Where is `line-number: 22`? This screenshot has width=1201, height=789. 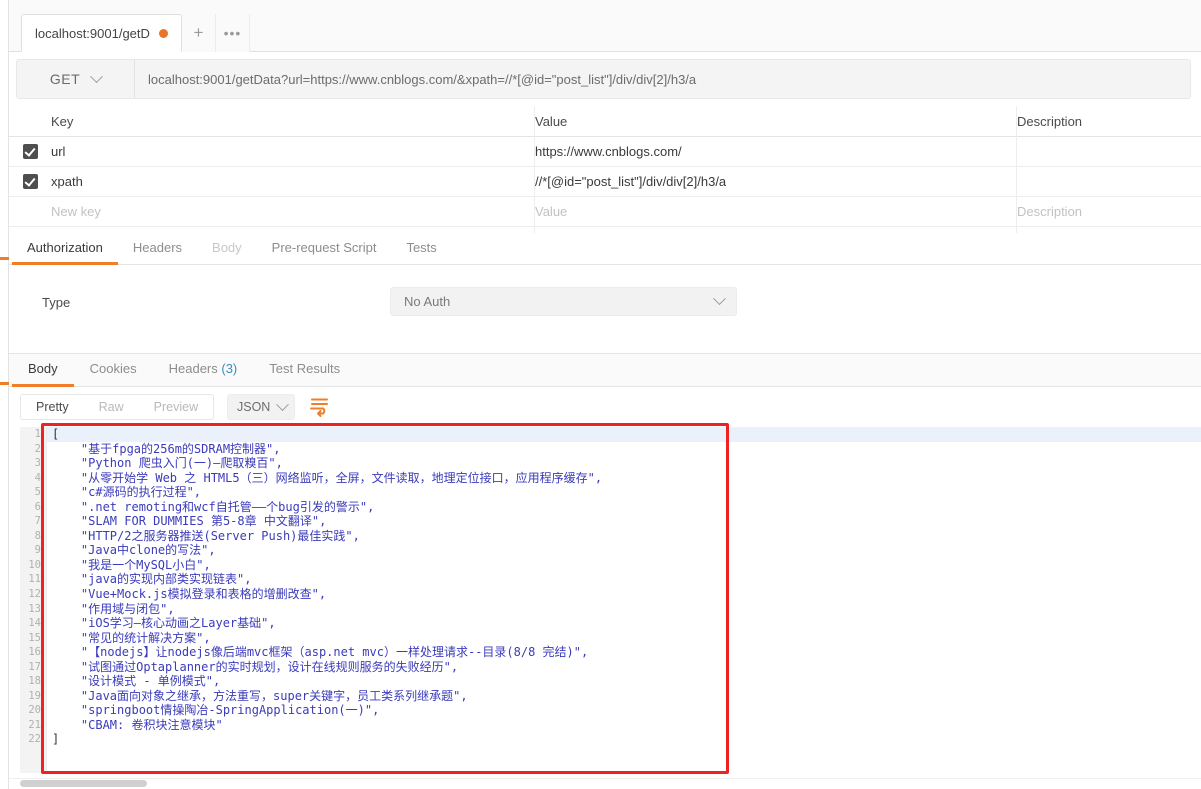
line-number: 22 is located at coordinates (34, 739).